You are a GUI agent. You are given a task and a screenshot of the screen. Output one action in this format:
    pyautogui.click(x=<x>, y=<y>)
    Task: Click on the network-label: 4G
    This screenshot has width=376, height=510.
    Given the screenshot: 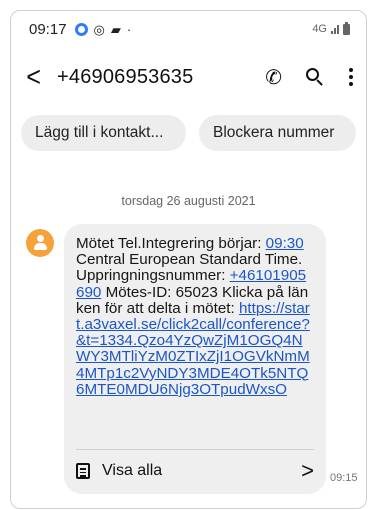 What is the action you would take?
    pyautogui.click(x=319, y=29)
    